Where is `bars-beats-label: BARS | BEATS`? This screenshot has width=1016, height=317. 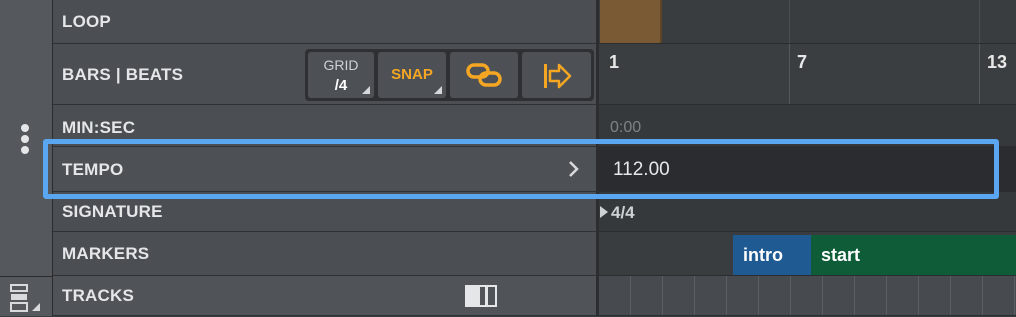 bars-beats-label: BARS | BEATS is located at coordinates (123, 74).